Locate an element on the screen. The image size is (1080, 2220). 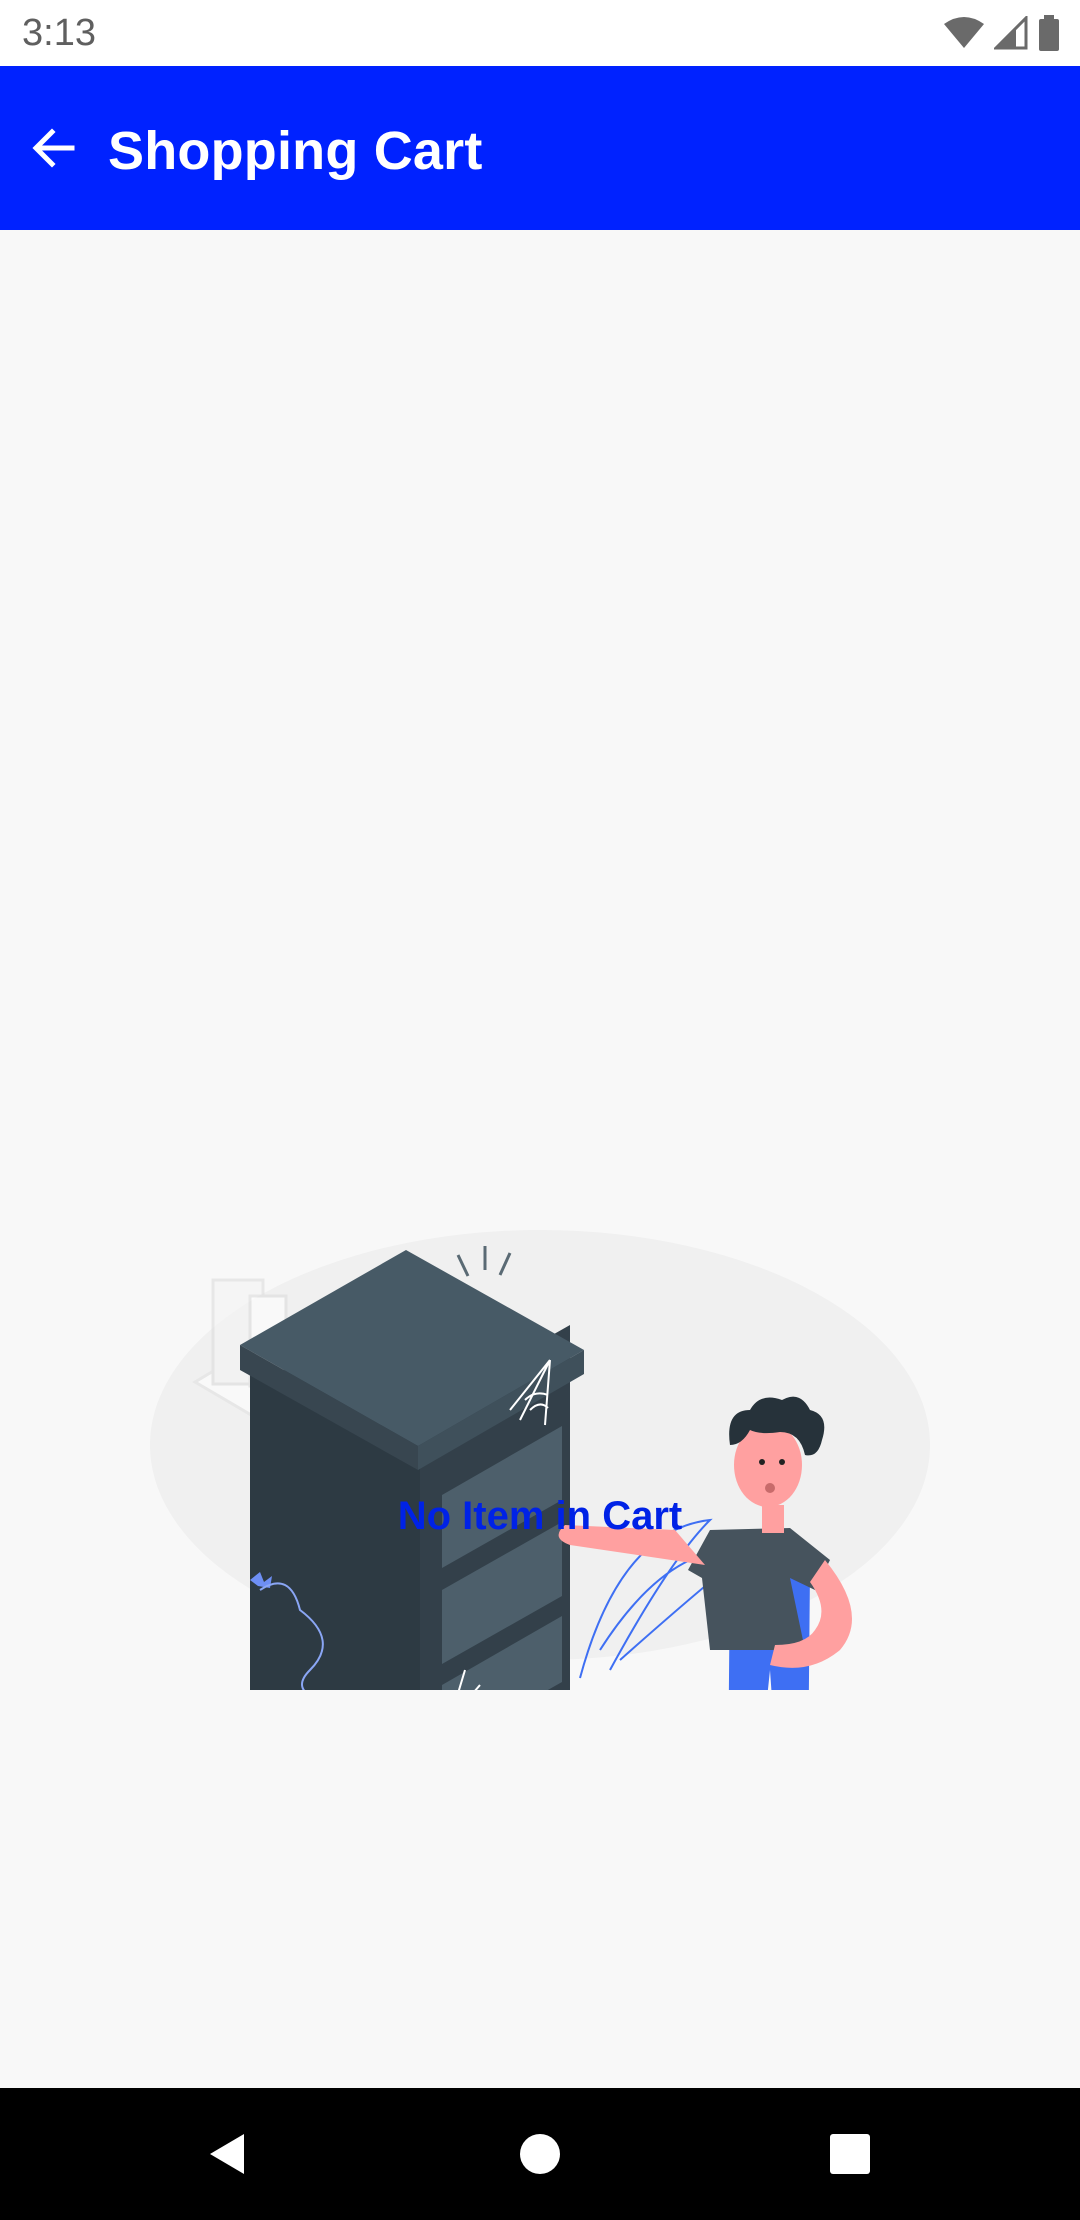
battery-icon is located at coordinates (1049, 33).